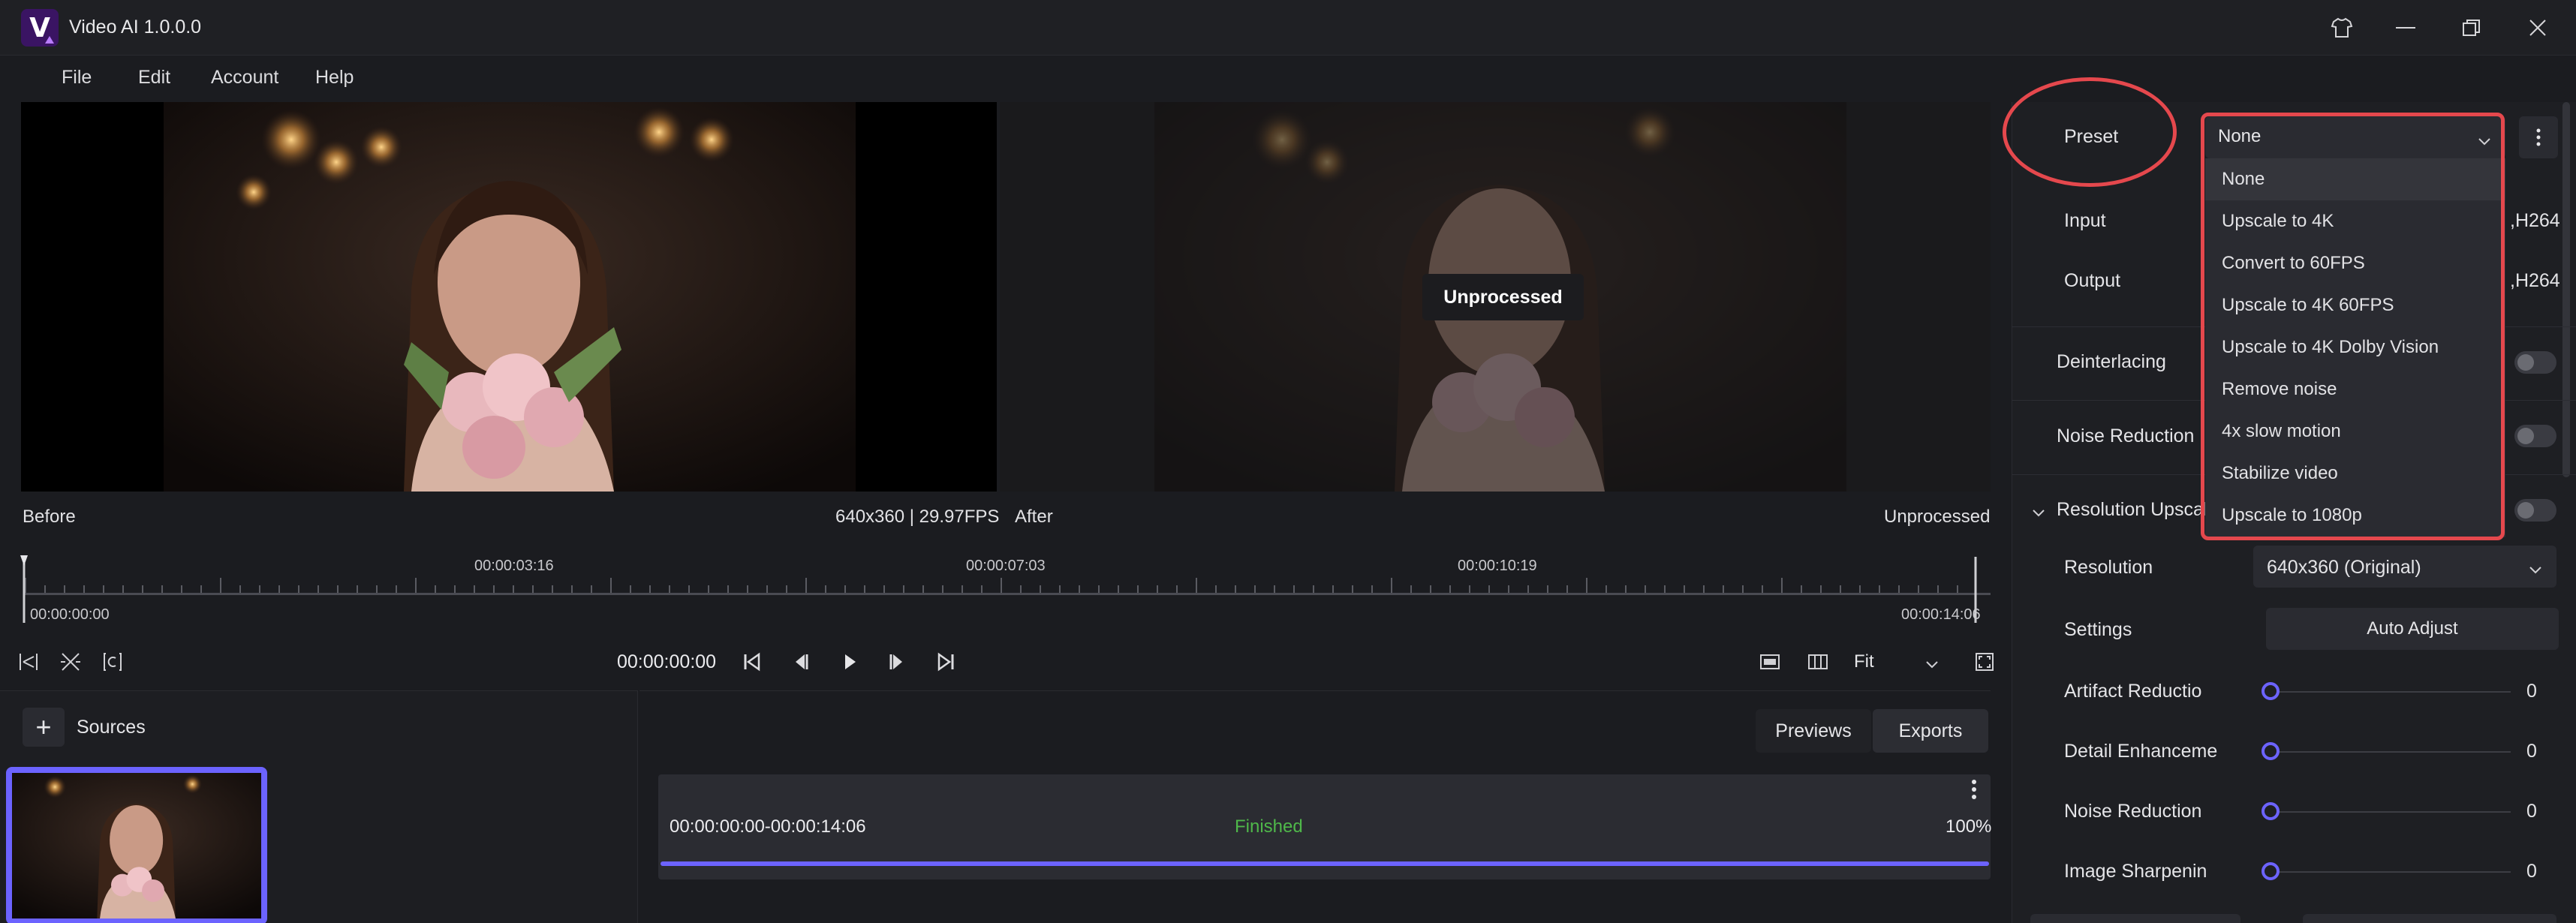  I want to click on title-bar, so click(1288, 28).